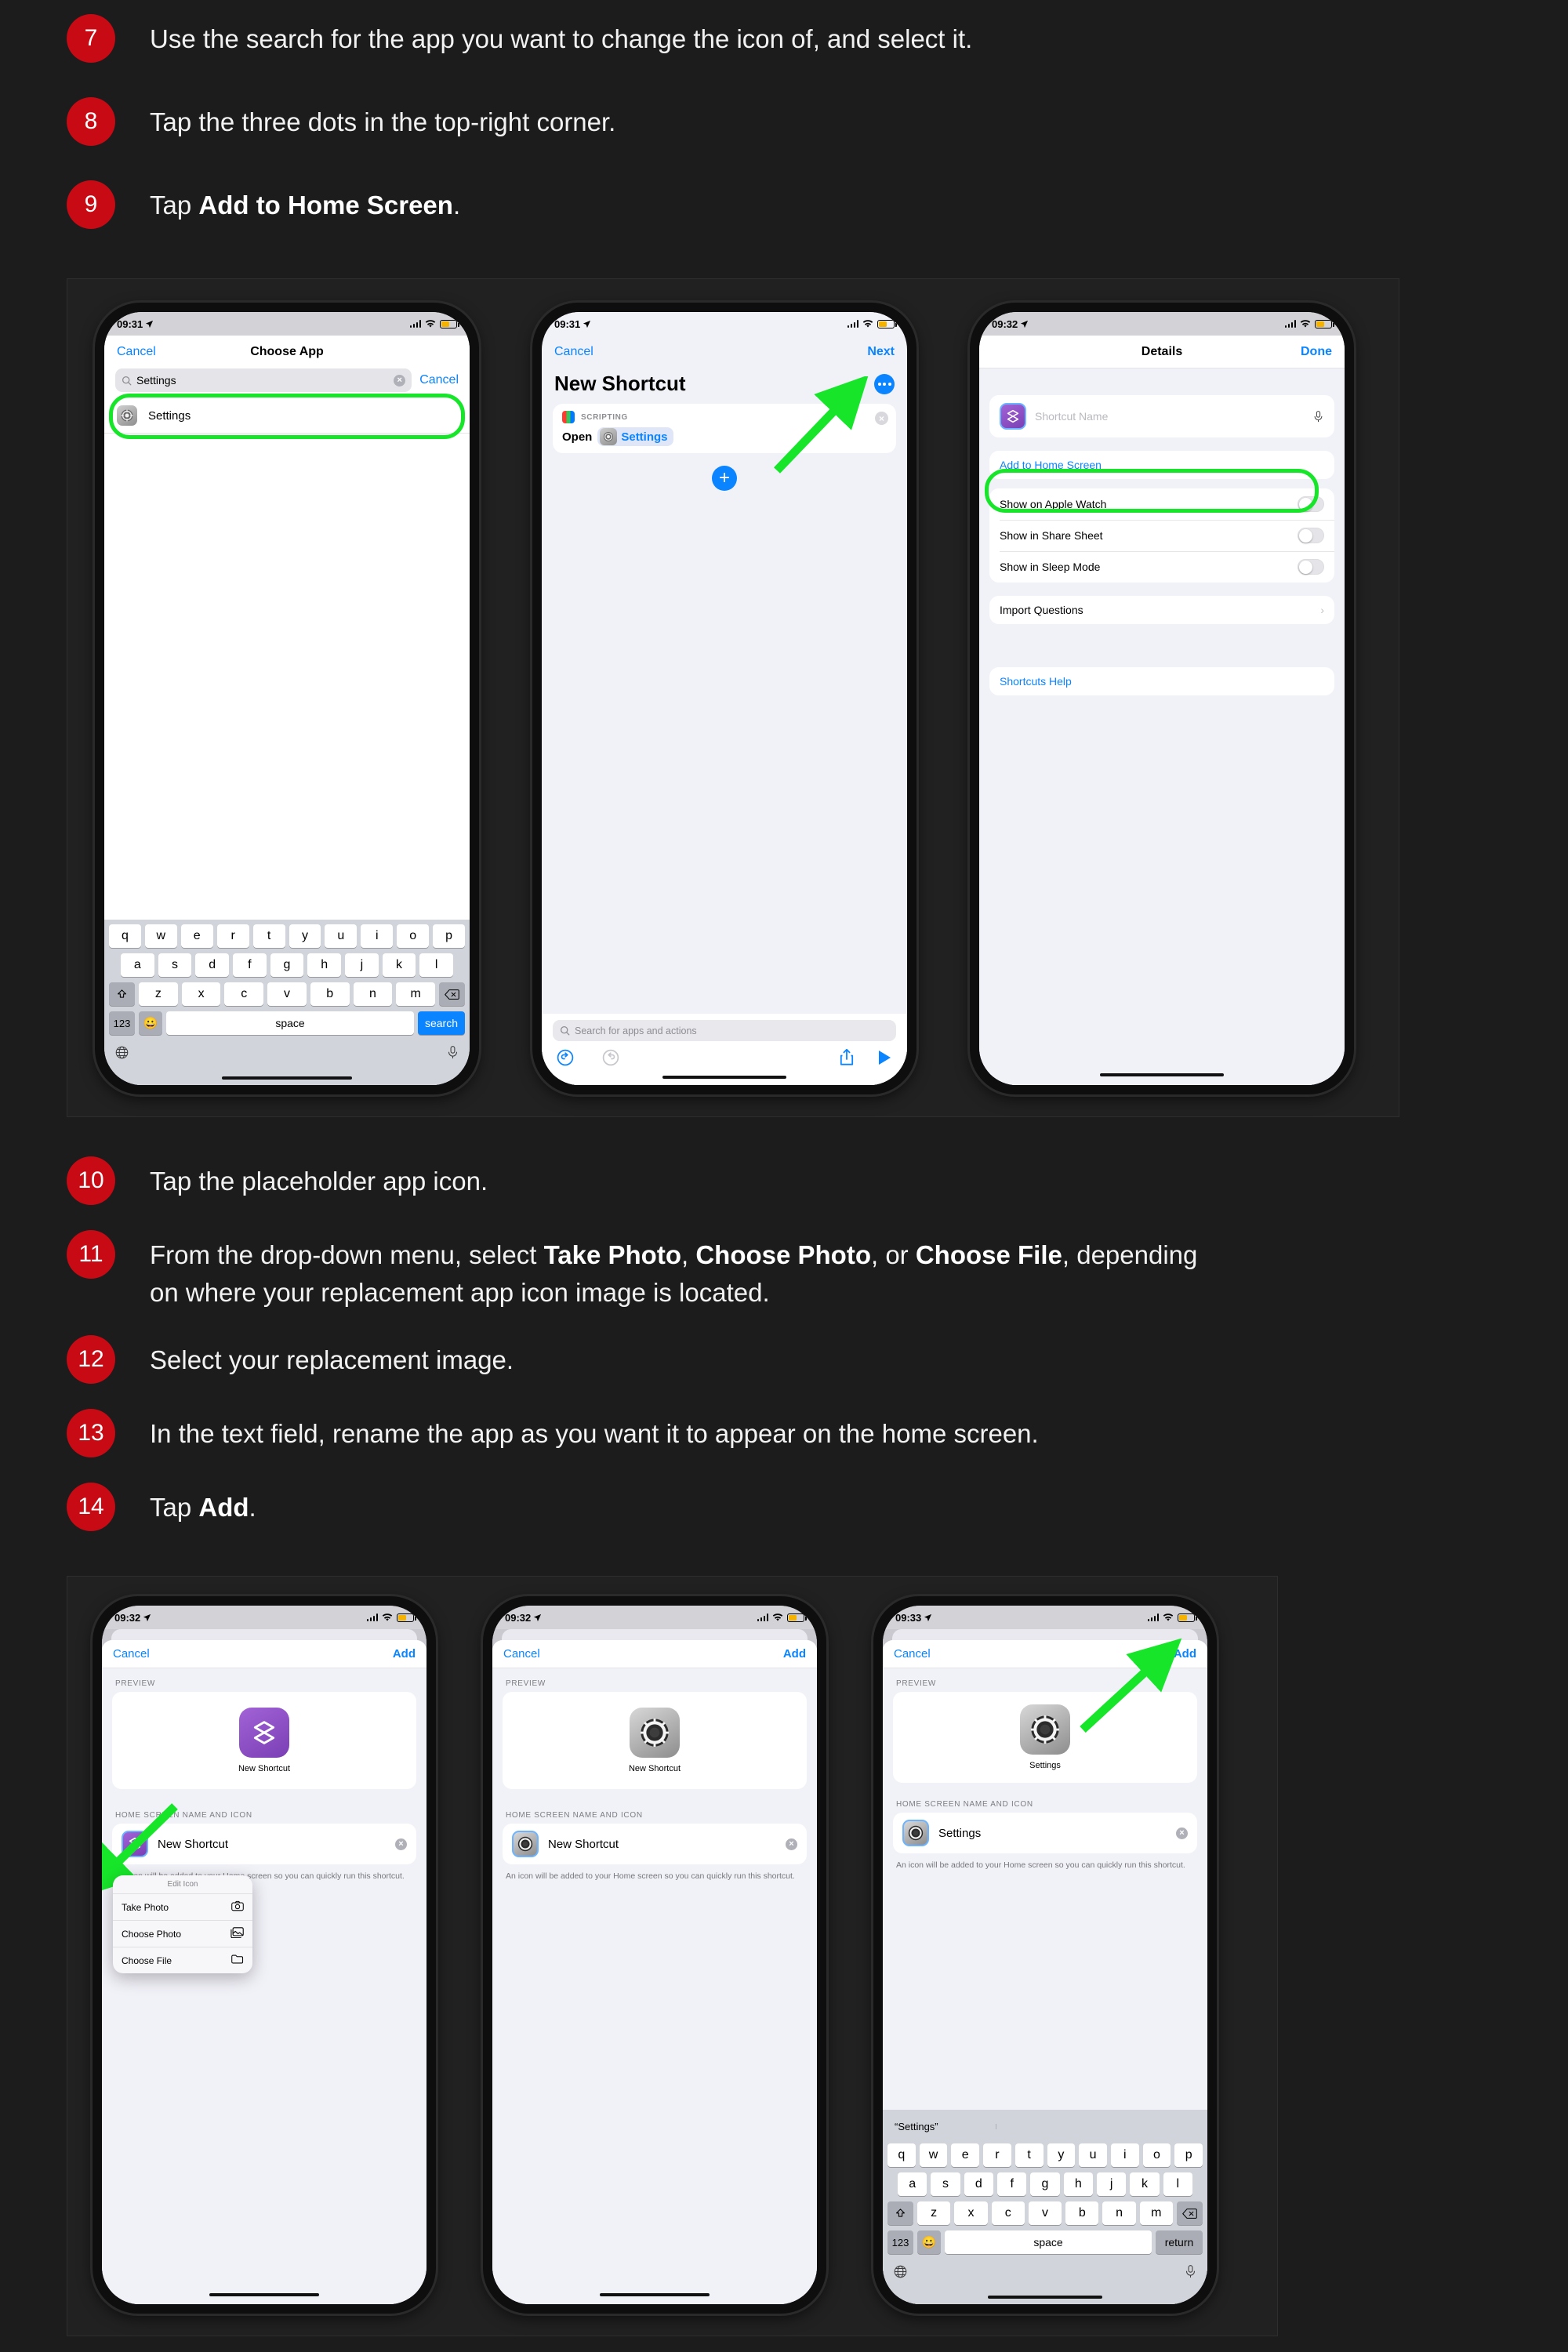 The height and width of the screenshot is (2352, 1568). What do you see at coordinates (1316, 352) in the screenshot?
I see `done-button: Done` at bounding box center [1316, 352].